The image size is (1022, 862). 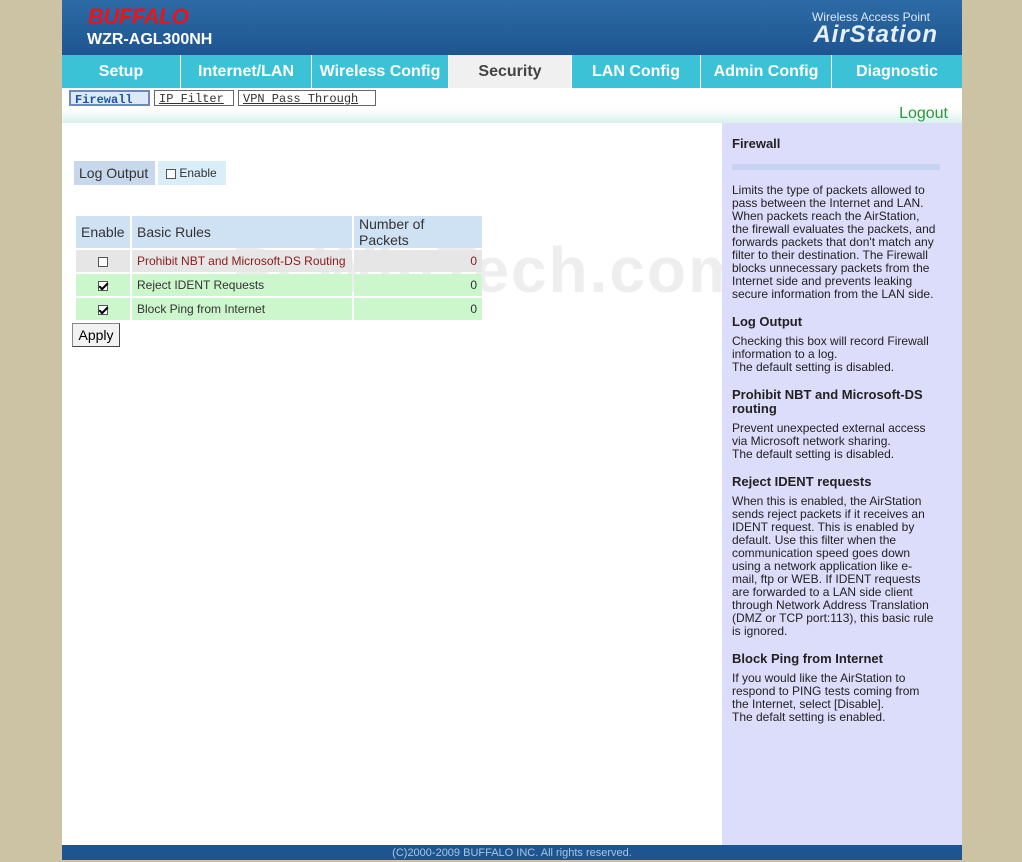 What do you see at coordinates (242, 261) in the screenshot?
I see `rule-name: Prohibit NBT and Microsoft-DS Routing` at bounding box center [242, 261].